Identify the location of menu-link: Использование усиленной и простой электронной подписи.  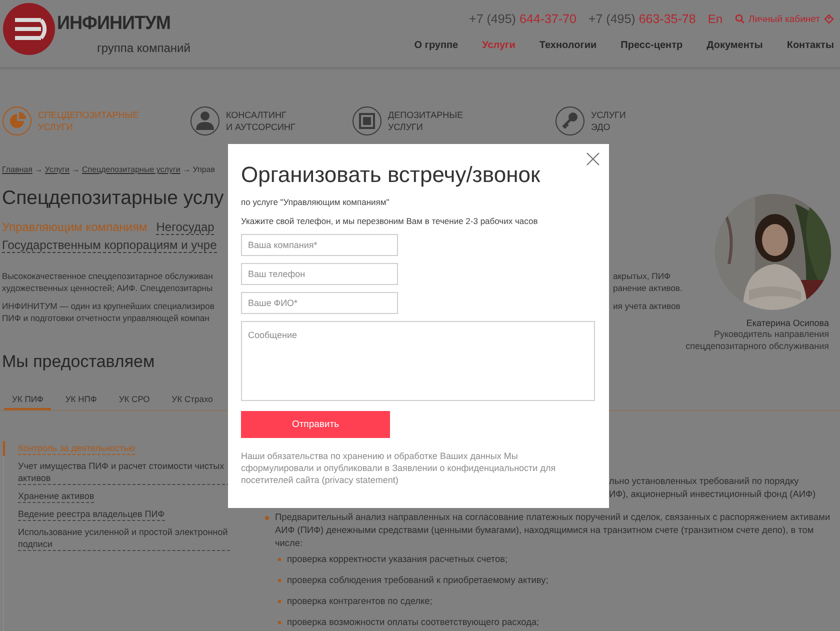
(124, 538).